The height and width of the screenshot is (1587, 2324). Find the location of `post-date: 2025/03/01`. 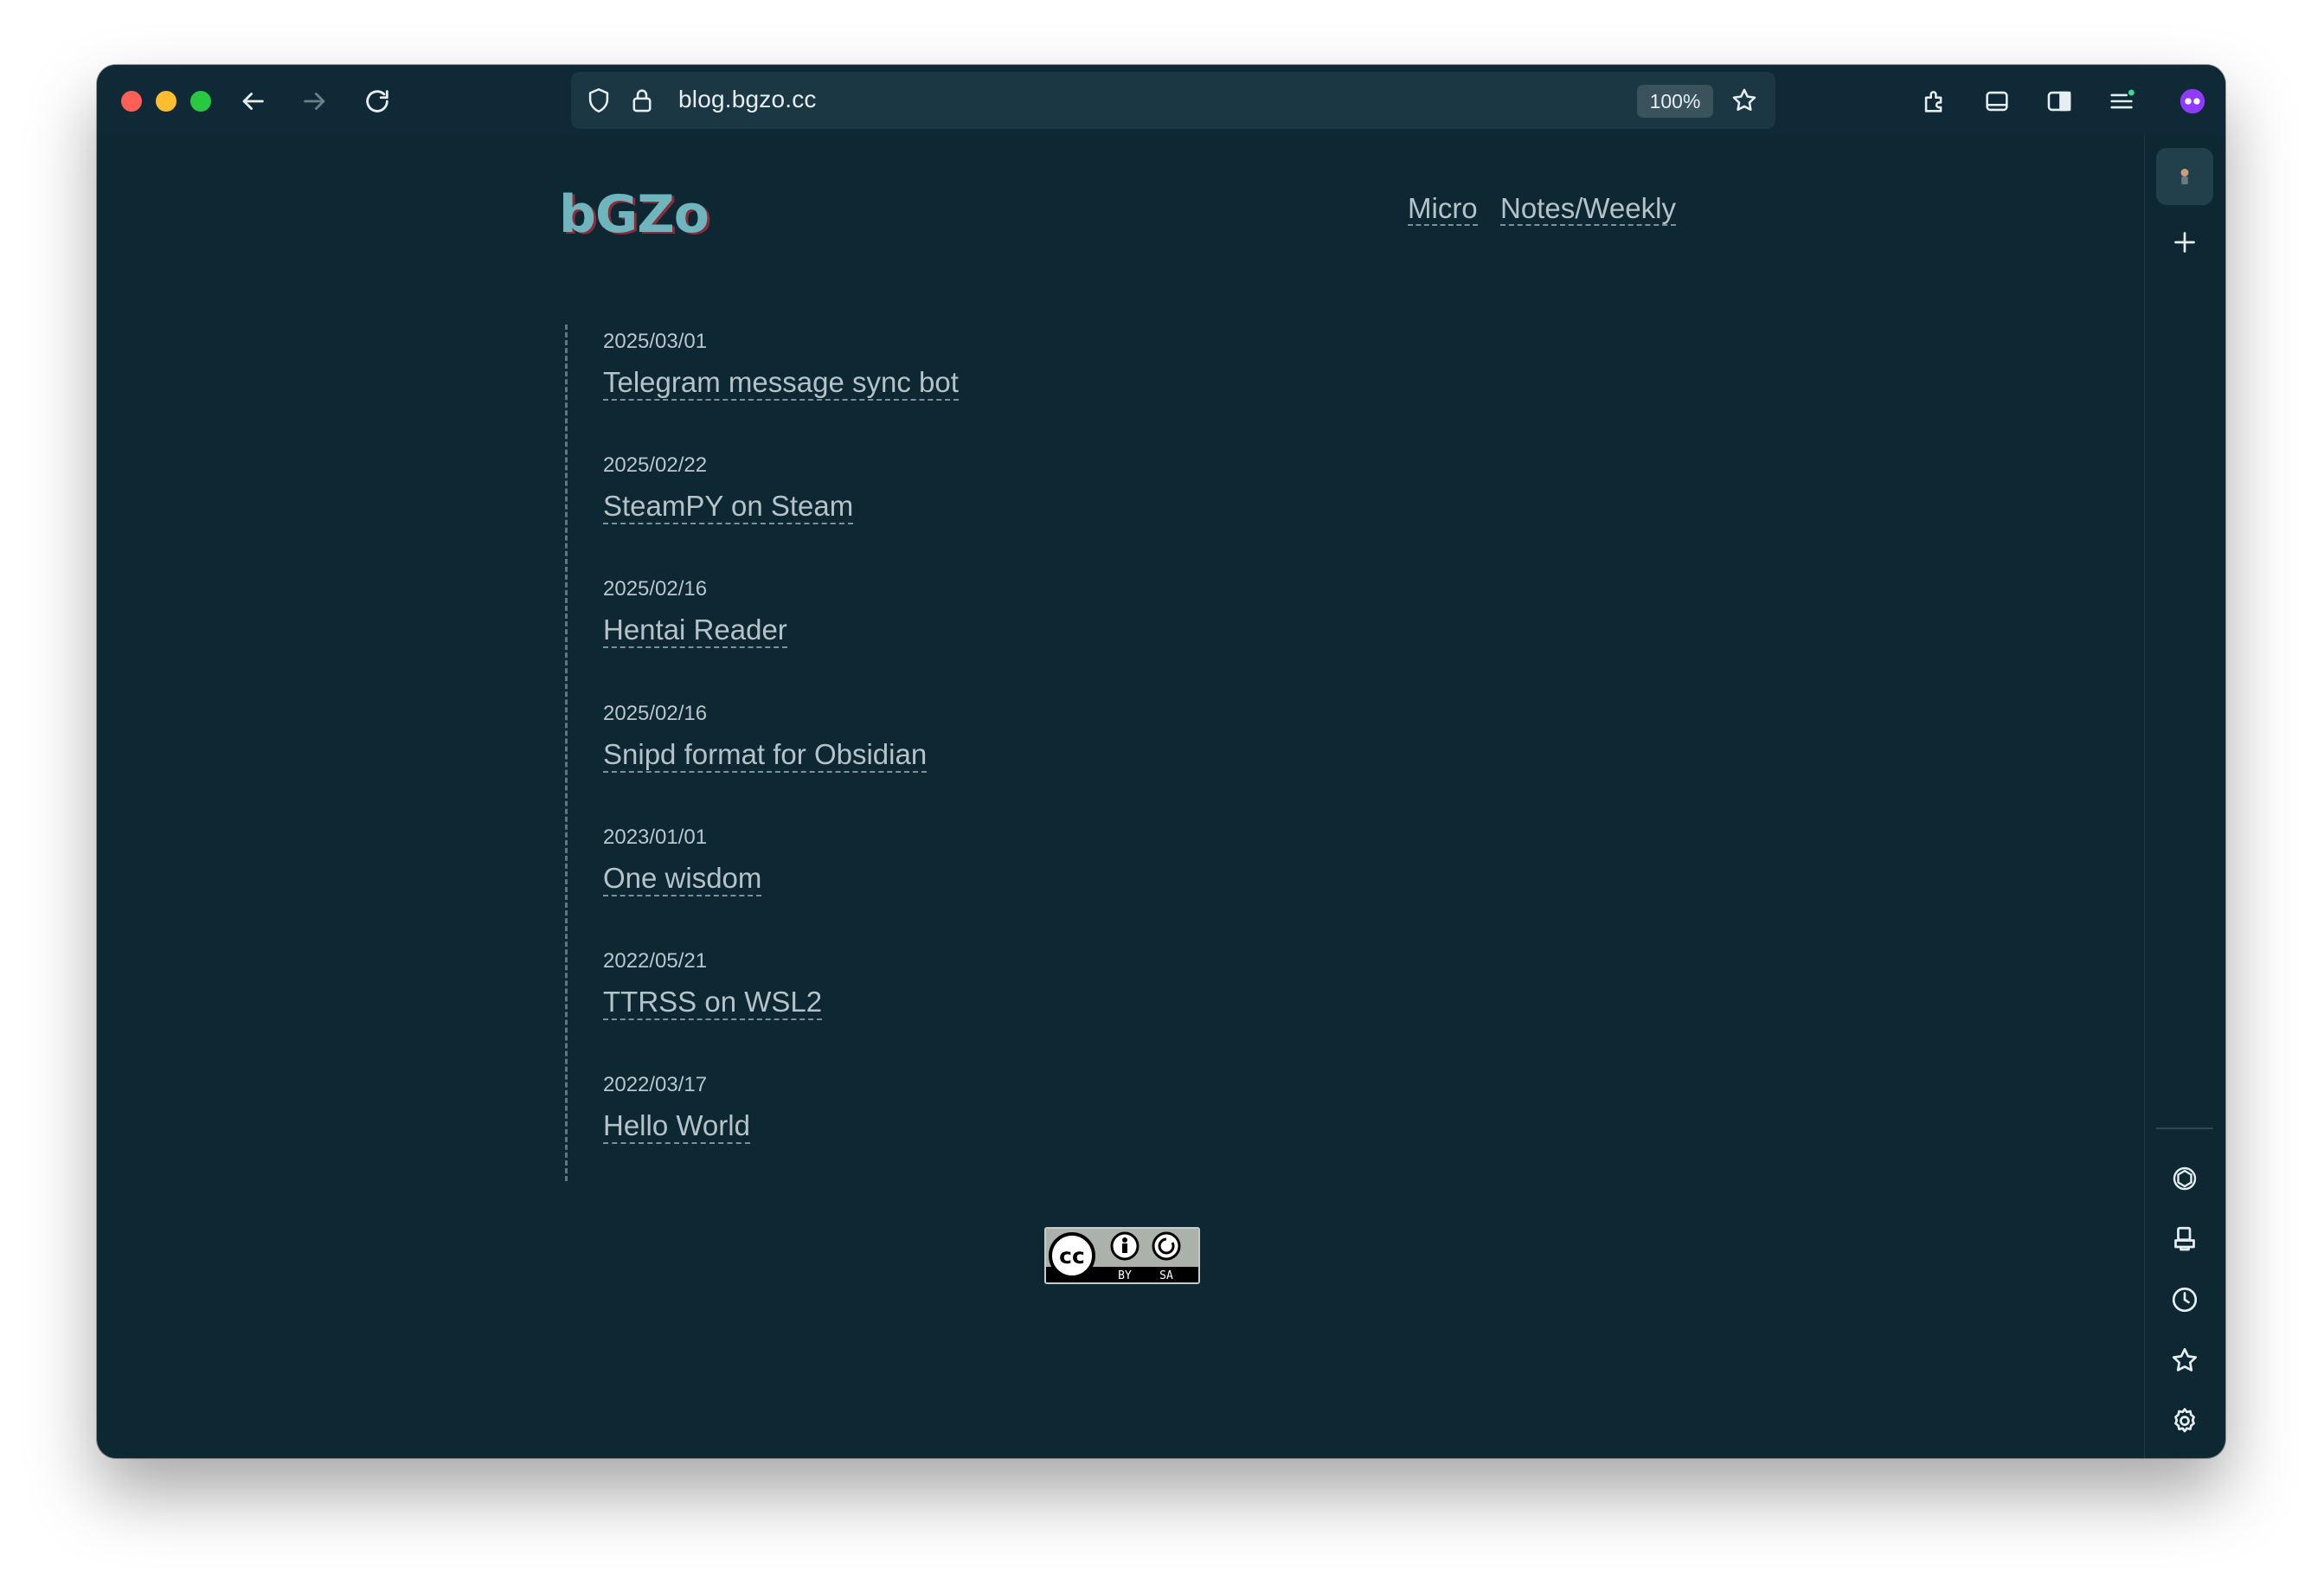

post-date: 2025/03/01 is located at coordinates (655, 341).